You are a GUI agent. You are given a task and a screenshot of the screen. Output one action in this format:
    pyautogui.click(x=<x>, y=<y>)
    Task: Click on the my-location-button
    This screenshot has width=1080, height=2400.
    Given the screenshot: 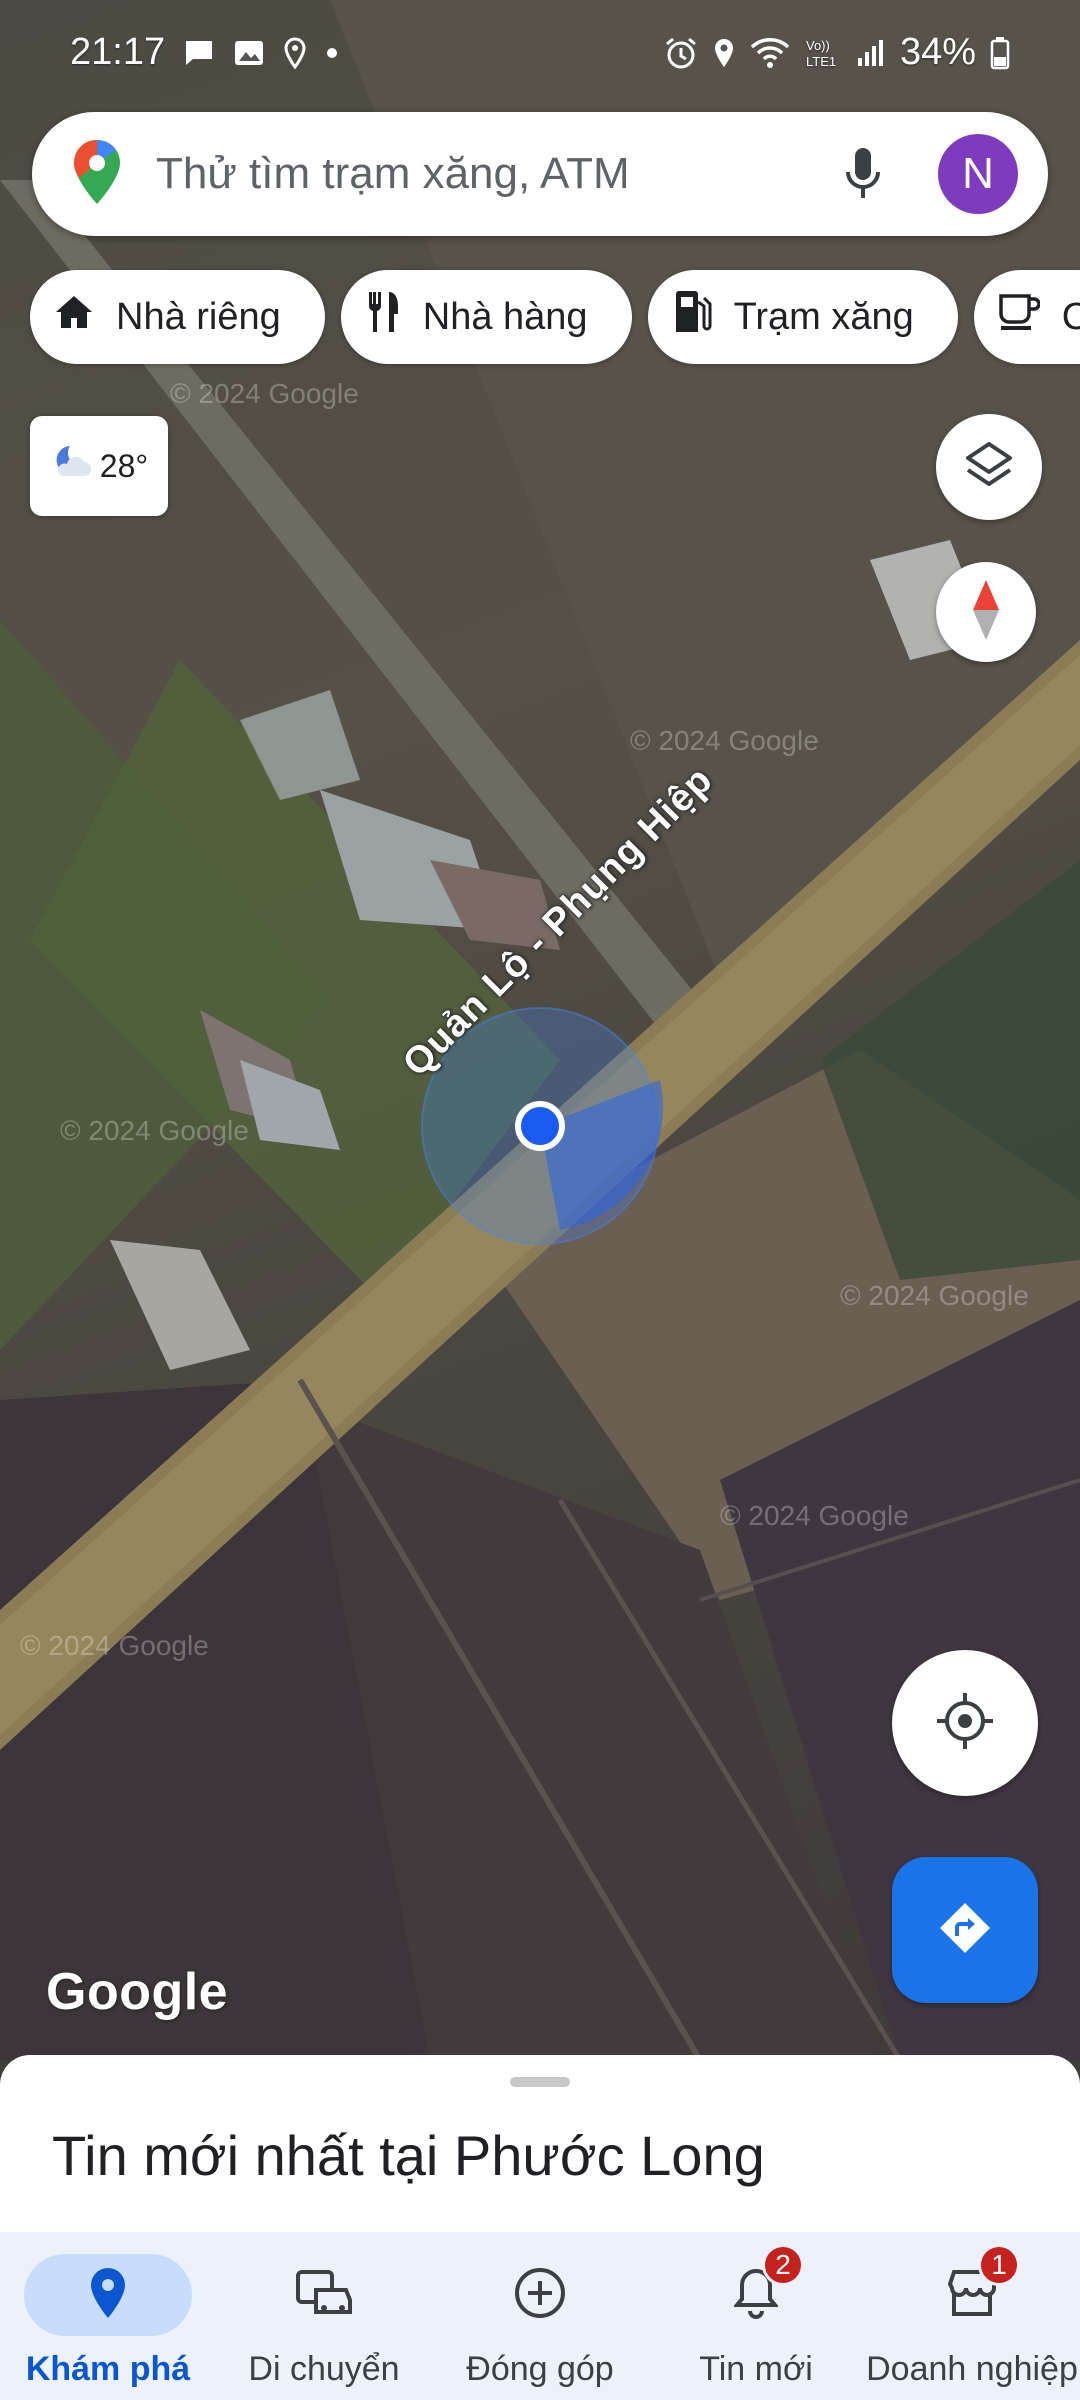 What is the action you would take?
    pyautogui.click(x=965, y=1723)
    